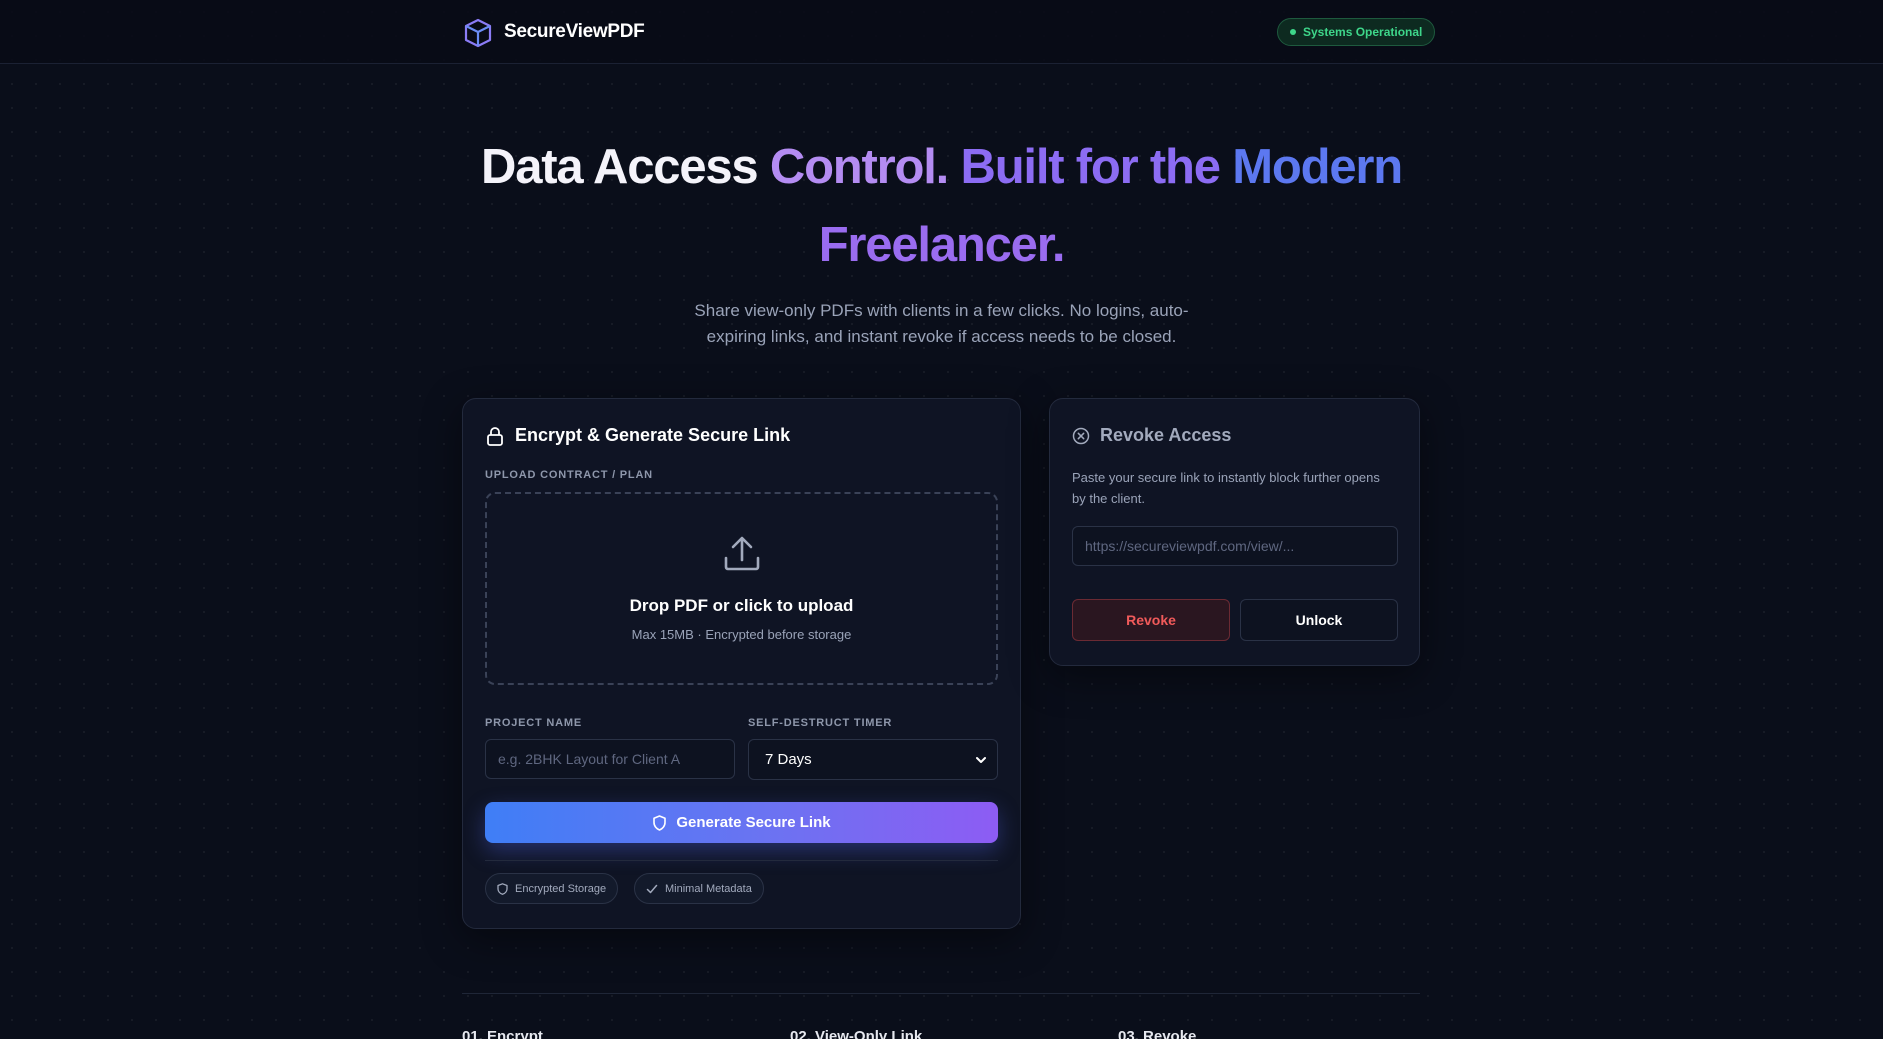  What do you see at coordinates (942, 245) in the screenshot?
I see `hero-title-part: Freelancer.` at bounding box center [942, 245].